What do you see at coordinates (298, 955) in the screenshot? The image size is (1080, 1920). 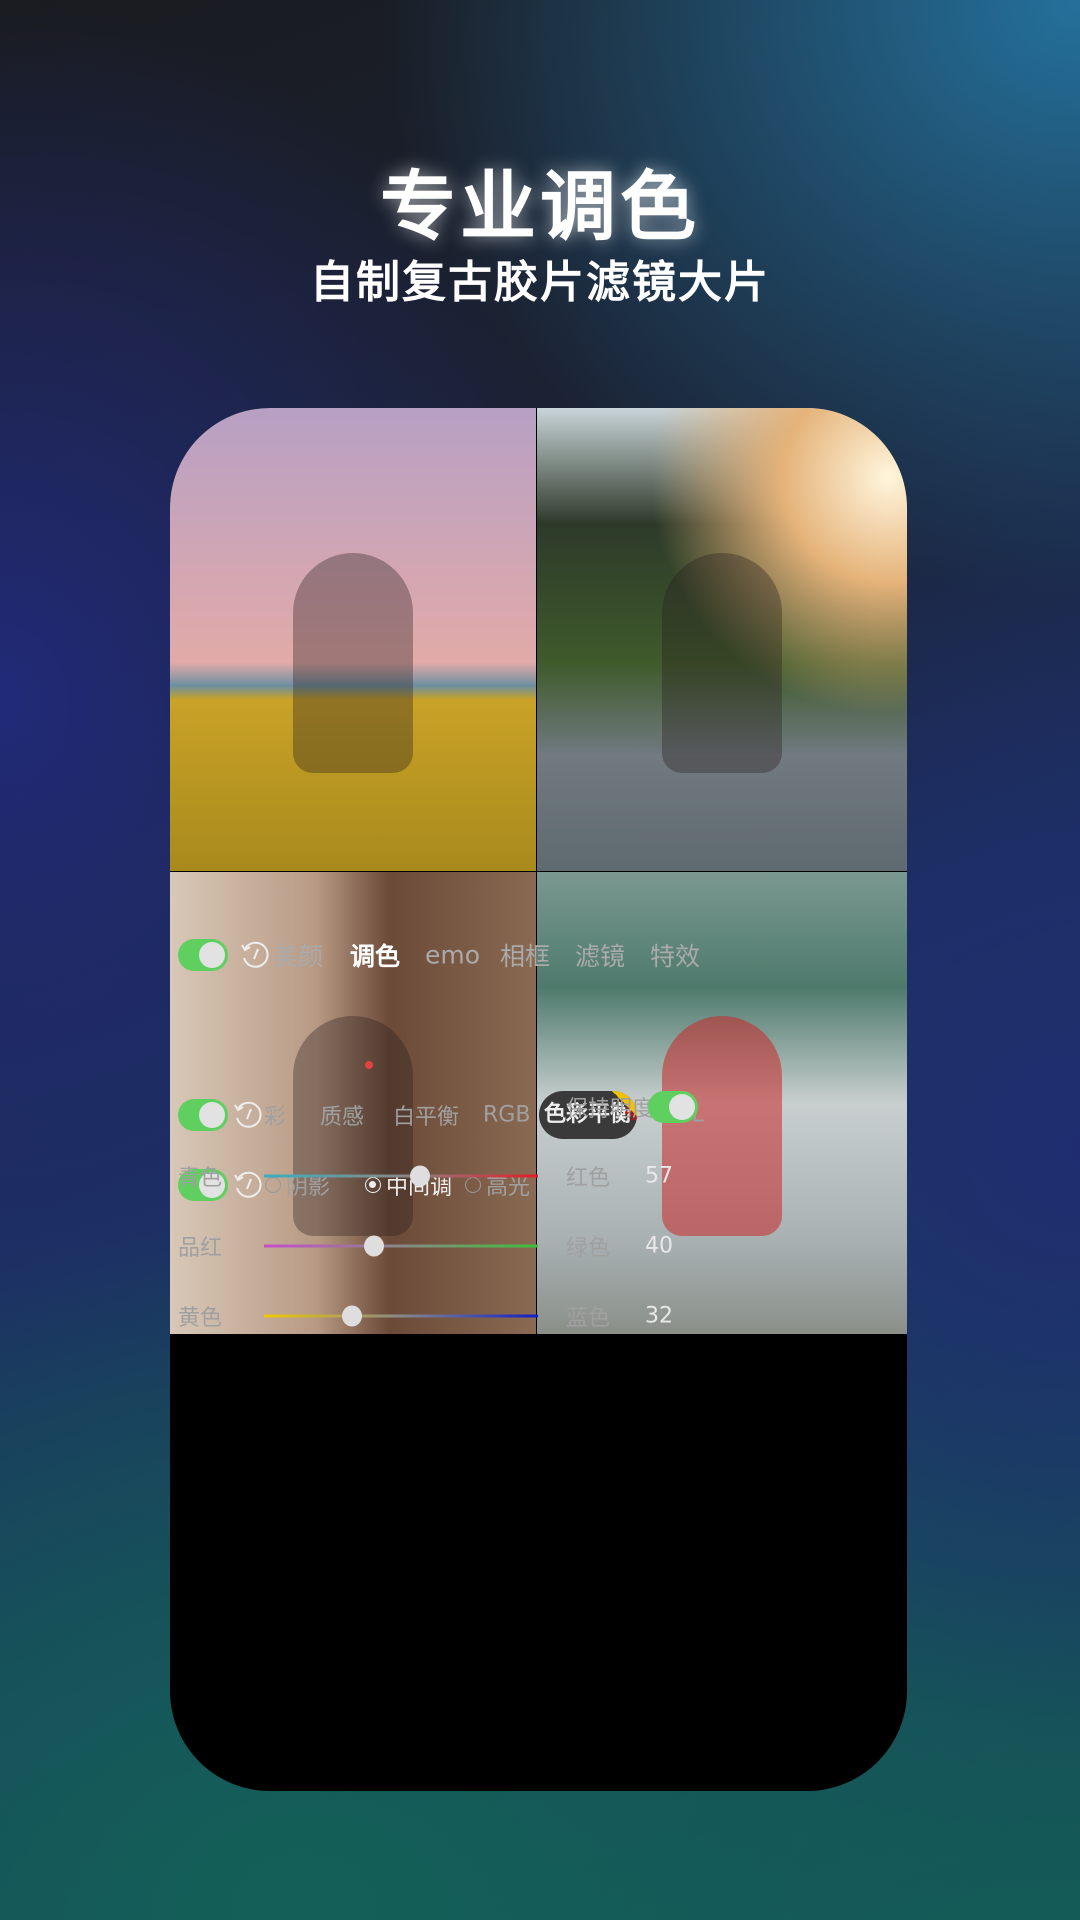 I see `tab-0: 美颜` at bounding box center [298, 955].